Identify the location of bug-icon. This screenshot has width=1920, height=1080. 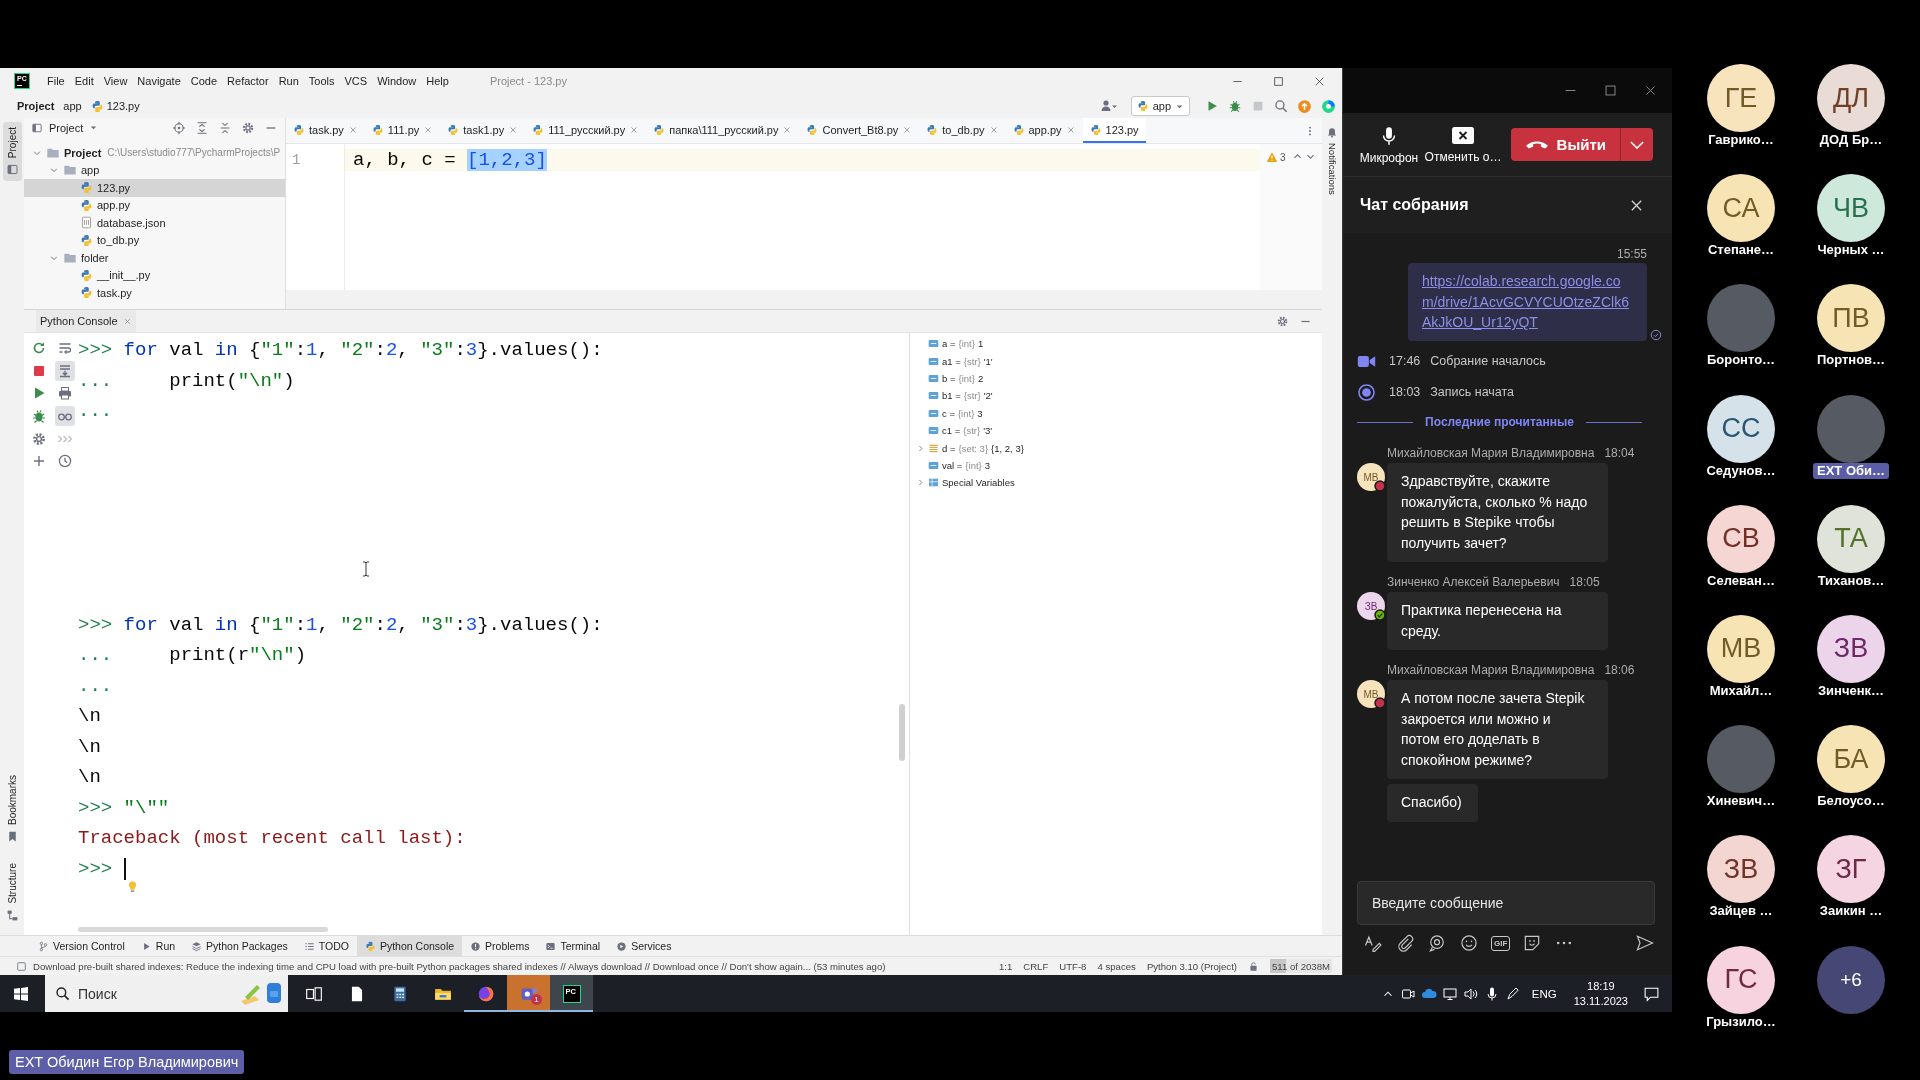
(1235, 106).